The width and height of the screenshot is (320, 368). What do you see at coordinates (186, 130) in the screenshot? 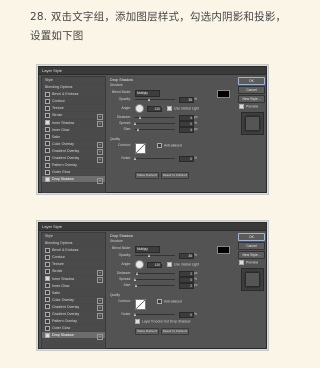
I see `size-input: 4` at bounding box center [186, 130].